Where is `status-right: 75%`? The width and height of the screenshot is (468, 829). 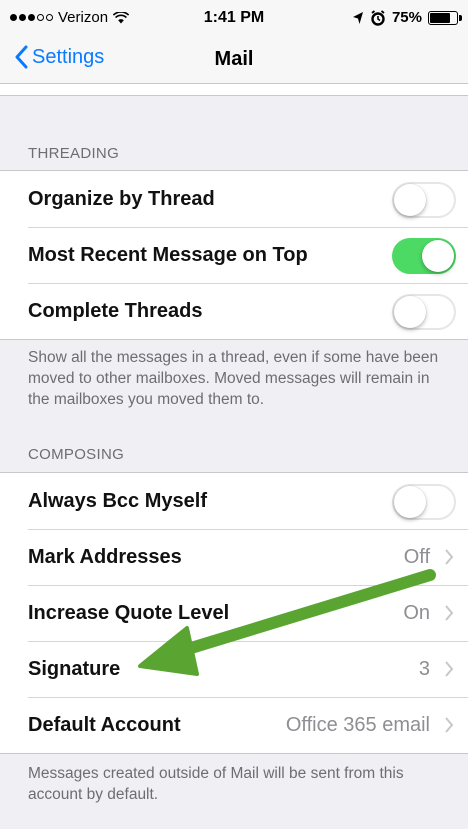
status-right: 75% is located at coordinates (407, 17).